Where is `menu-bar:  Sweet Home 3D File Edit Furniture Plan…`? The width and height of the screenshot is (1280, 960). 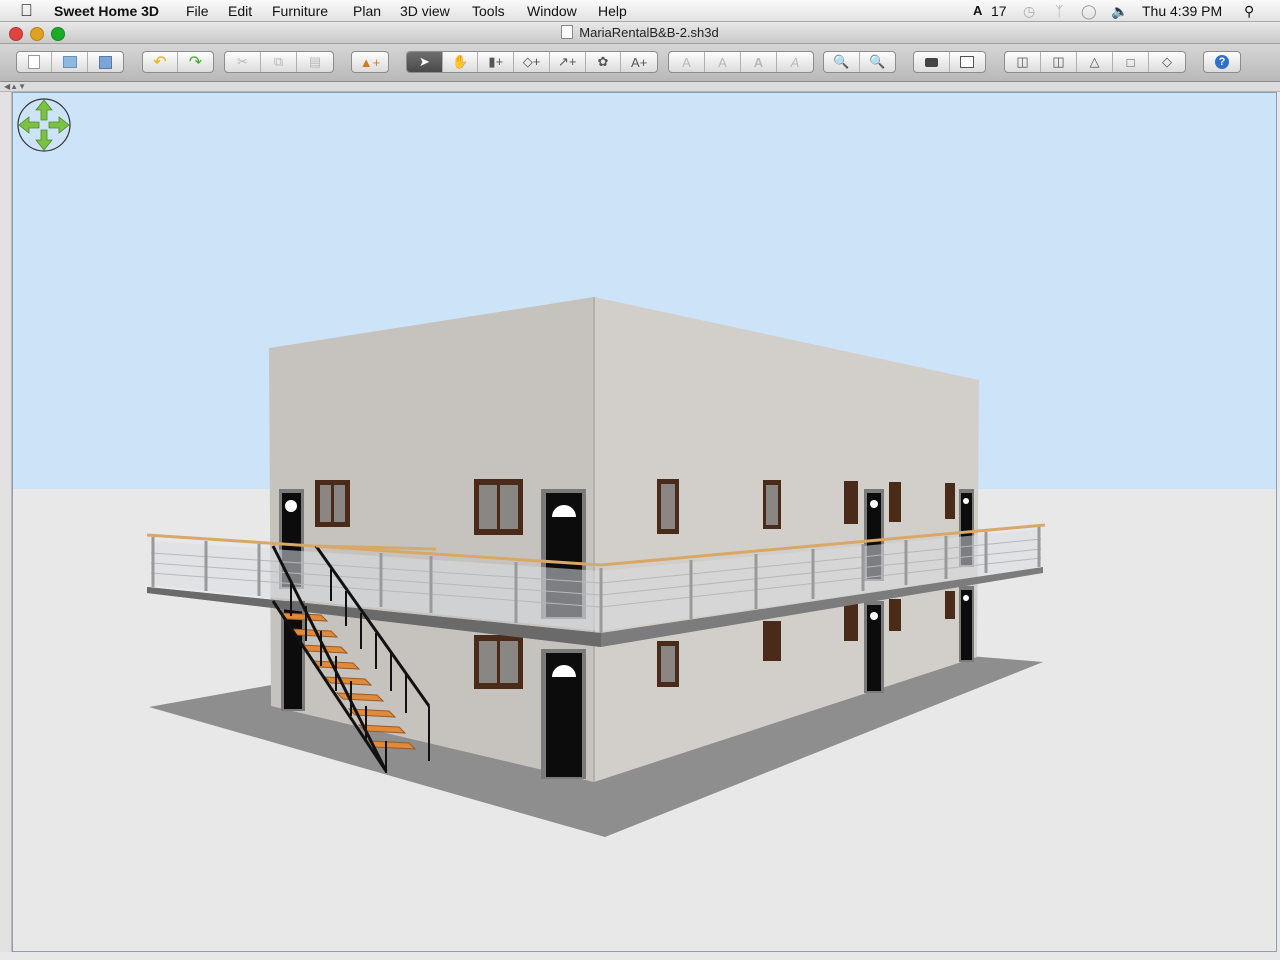 menu-bar:  Sweet Home 3D File Edit Furniture Plan… is located at coordinates (640, 11).